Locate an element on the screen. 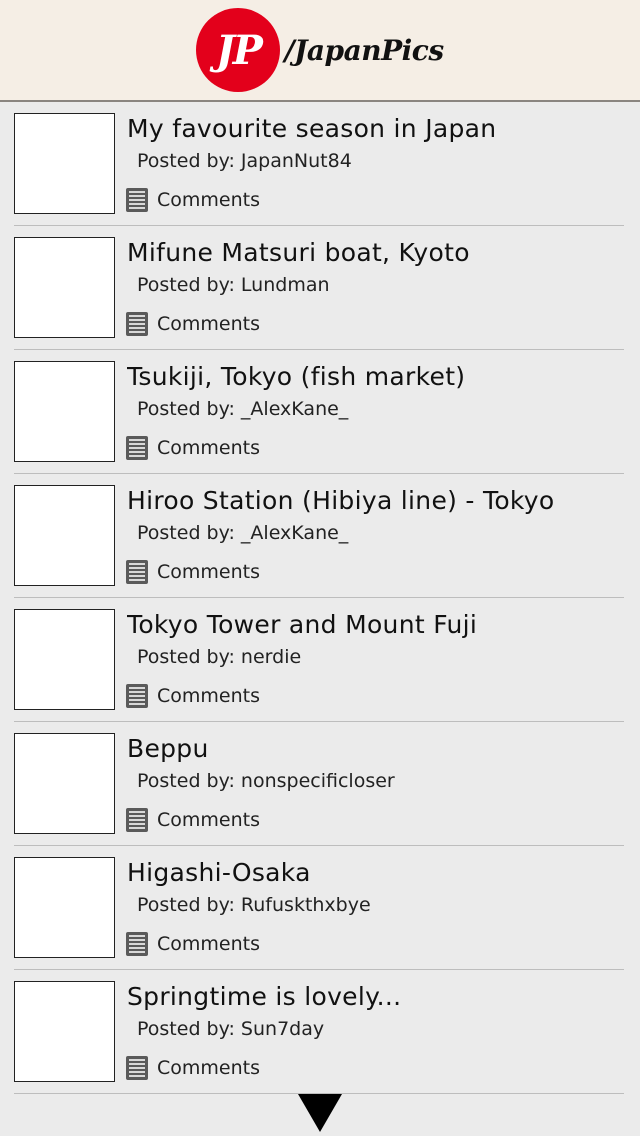 Image resolution: width=640 pixels, height=1136 pixels. post-title: Tokyo Tower and Mount Fuji is located at coordinates (377, 624).